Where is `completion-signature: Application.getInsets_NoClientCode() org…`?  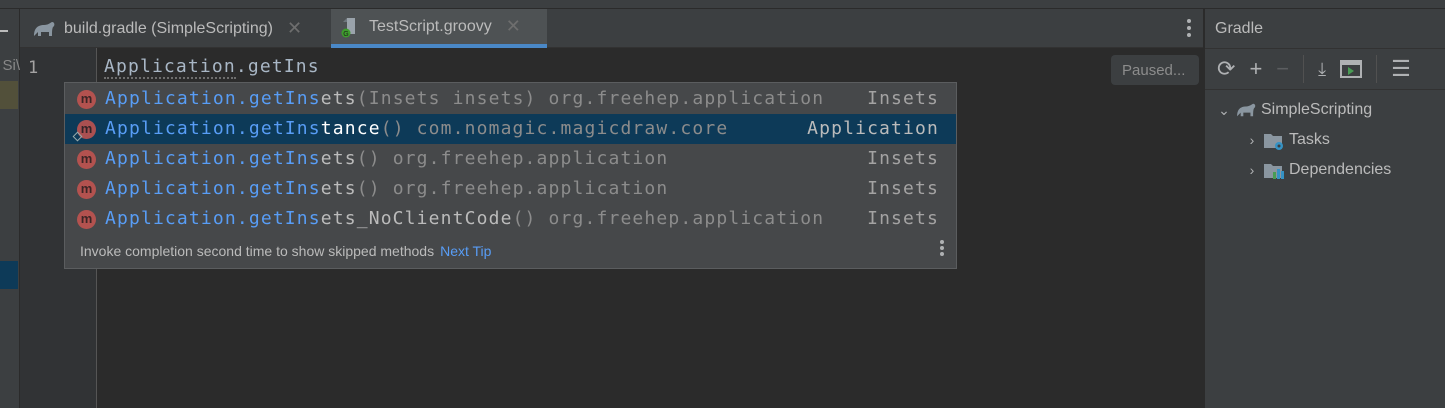
completion-signature: Application.getInsets_NoClientCode() org… is located at coordinates (464, 218).